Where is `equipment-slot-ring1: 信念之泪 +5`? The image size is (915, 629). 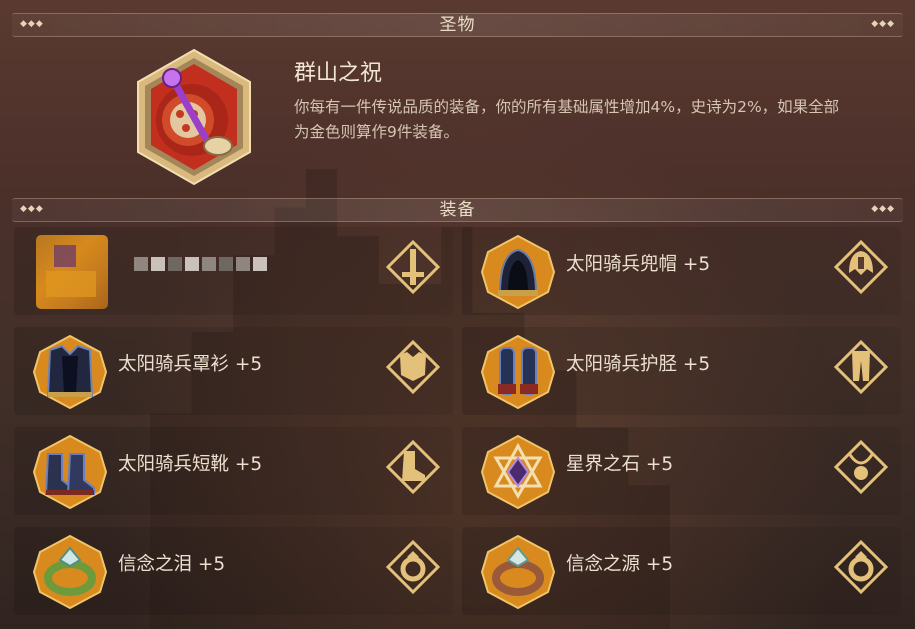 equipment-slot-ring1: 信念之泪 +5 is located at coordinates (233, 571).